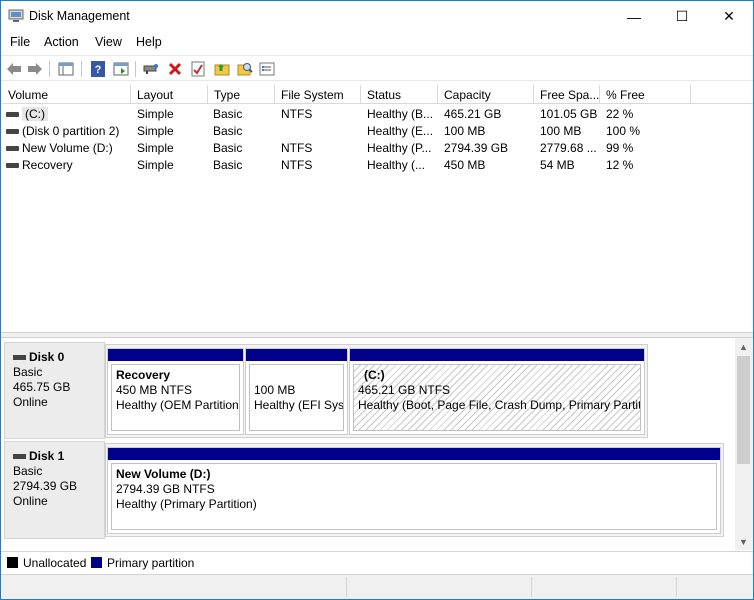 The height and width of the screenshot is (600, 754). I want to click on volume-free-space: 101.05 GB, so click(569, 114).